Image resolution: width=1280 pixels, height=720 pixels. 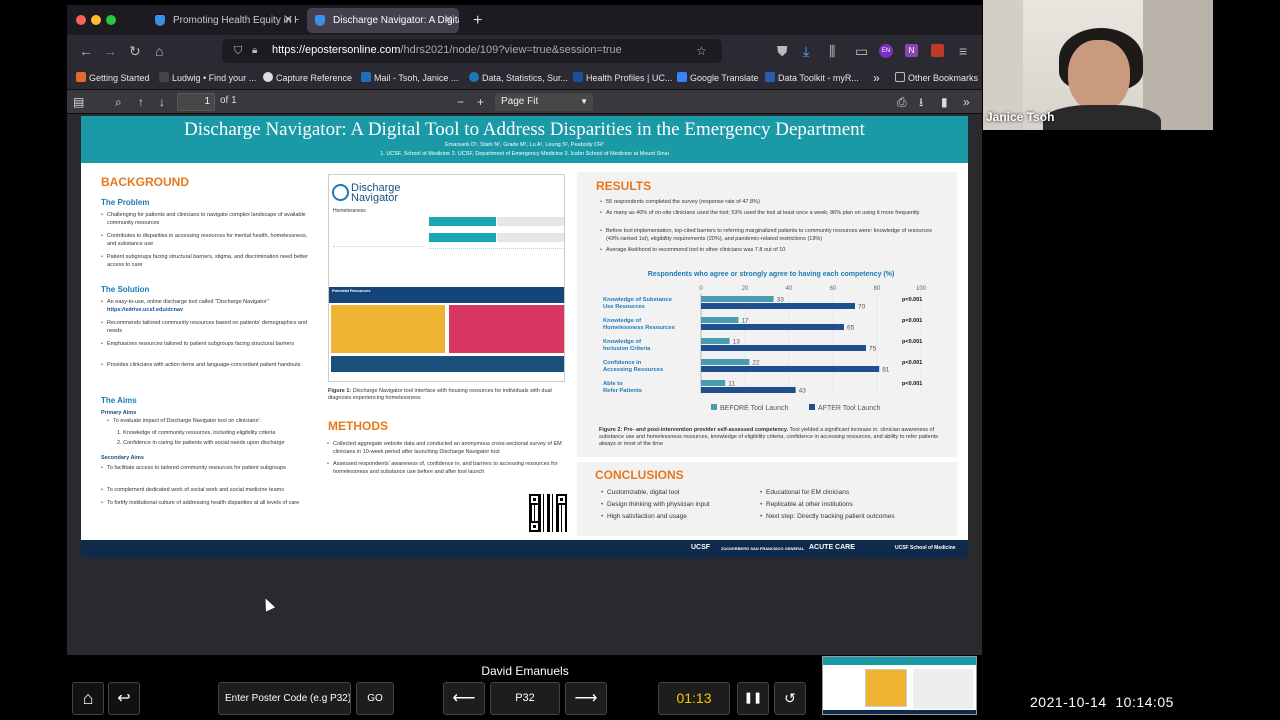 I want to click on tab-promoting-health-equity: Promoting Health Equity in Healt ✕, so click(x=223, y=20).